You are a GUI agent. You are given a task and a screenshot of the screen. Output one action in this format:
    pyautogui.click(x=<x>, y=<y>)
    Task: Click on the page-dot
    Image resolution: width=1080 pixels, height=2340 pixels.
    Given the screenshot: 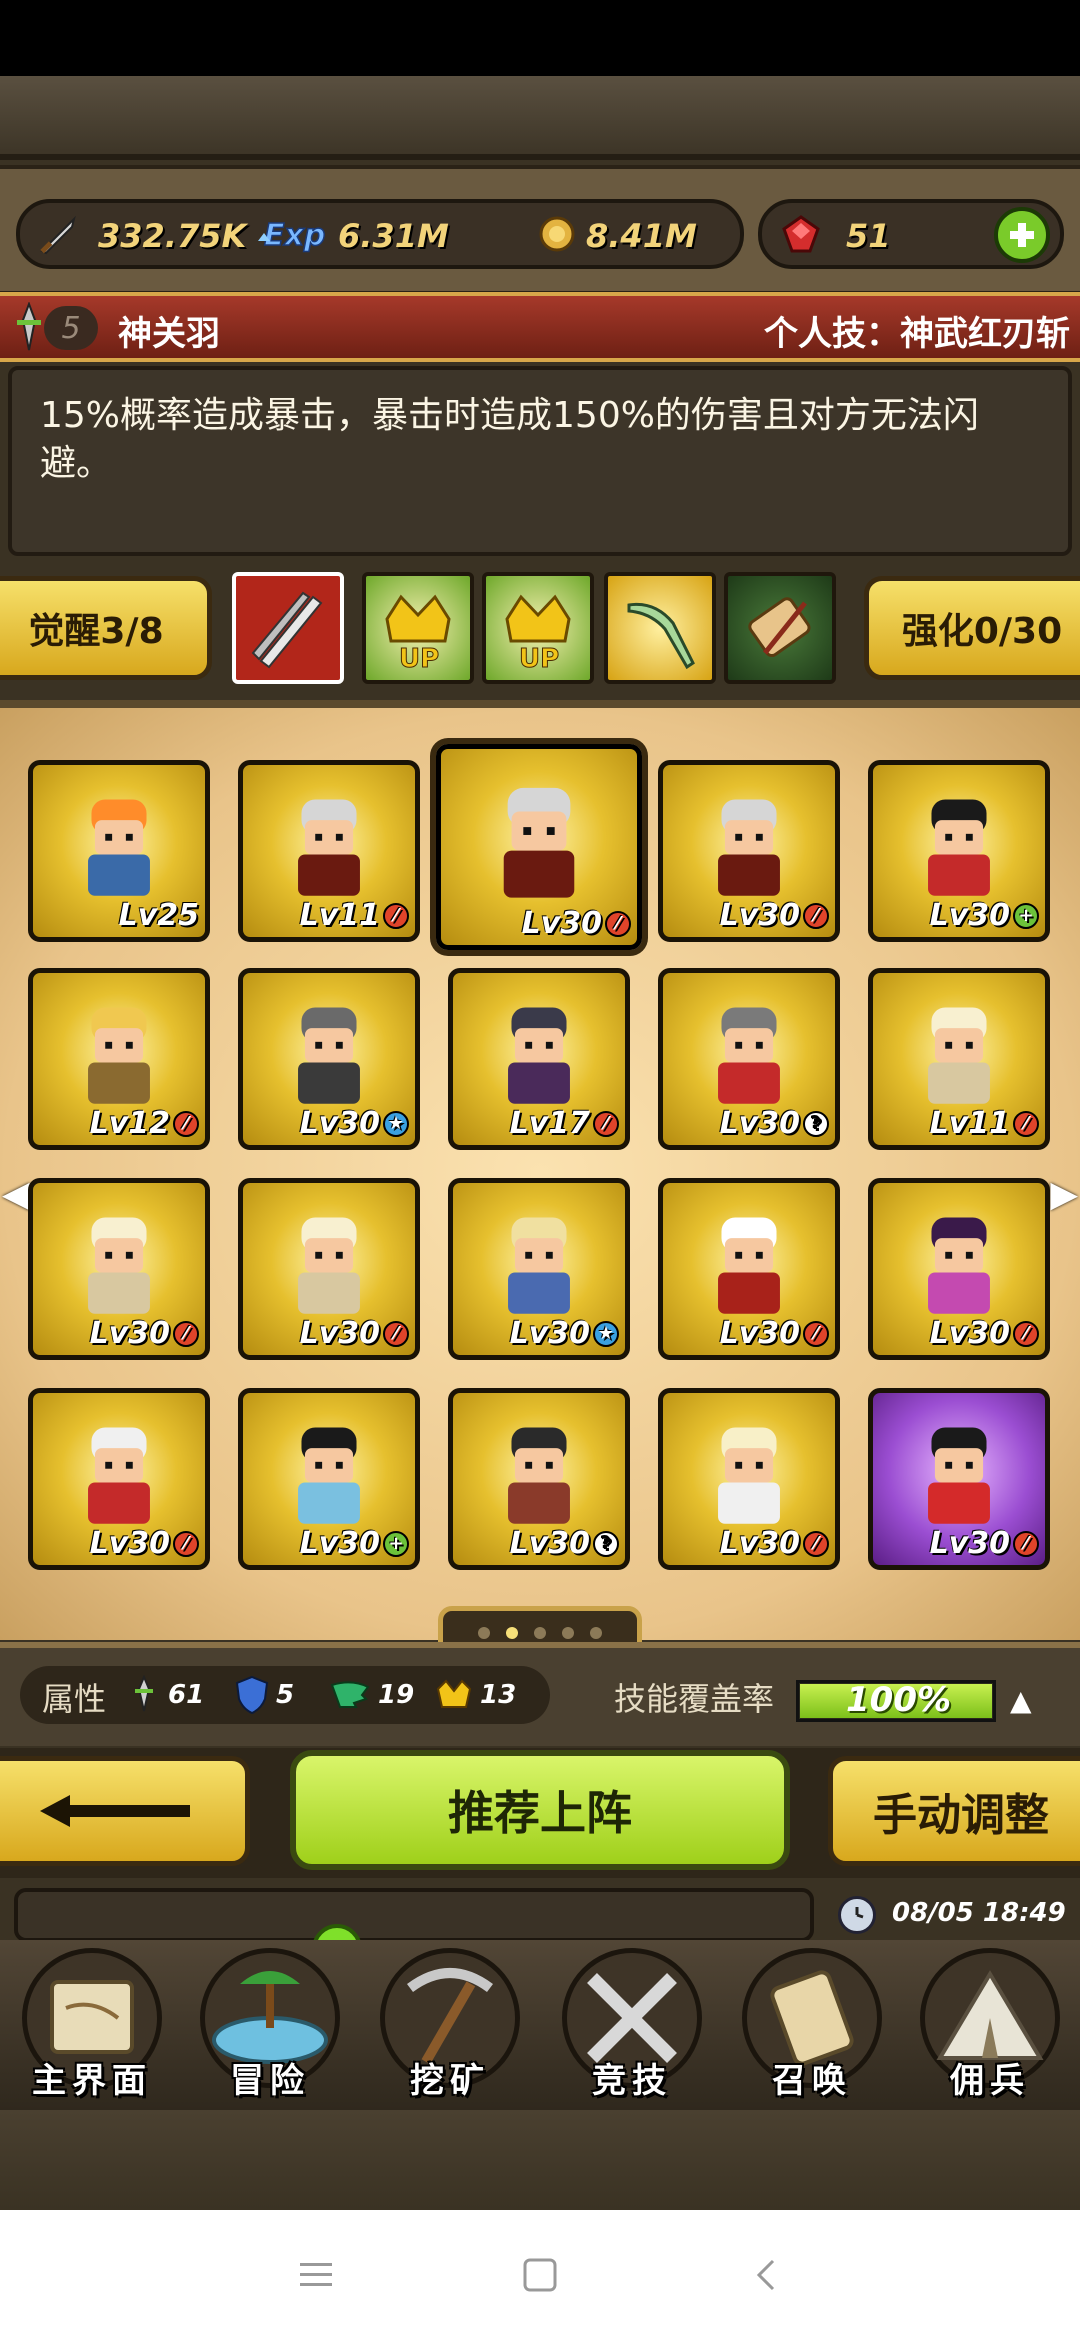 What is the action you would take?
    pyautogui.click(x=568, y=1633)
    